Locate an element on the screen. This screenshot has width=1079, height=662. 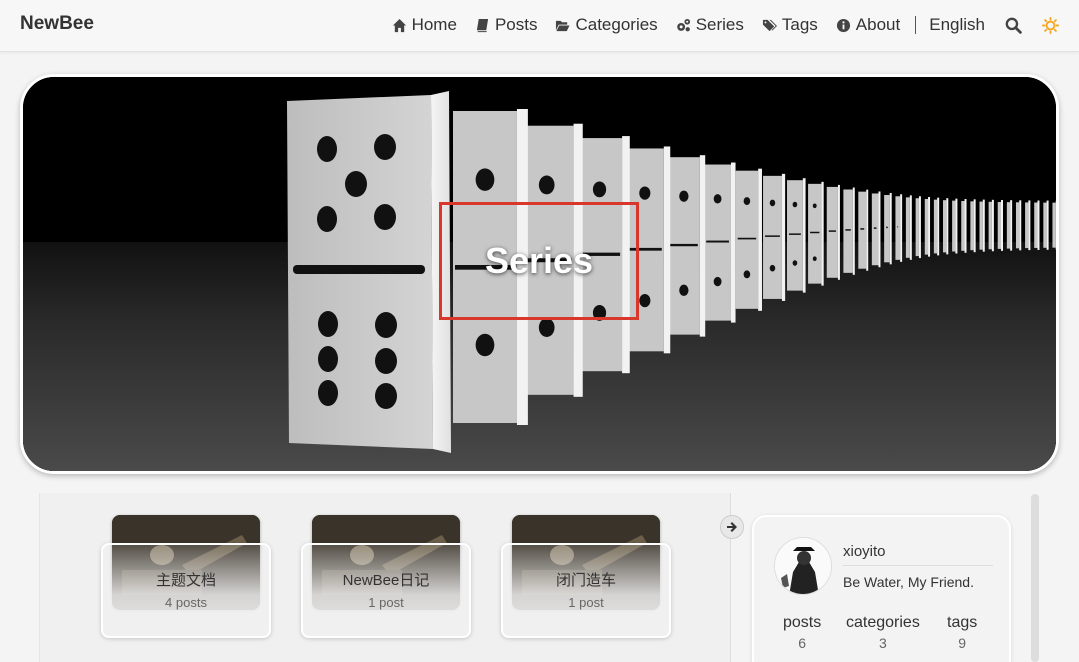
nav-about: About is located at coordinates (868, 25).